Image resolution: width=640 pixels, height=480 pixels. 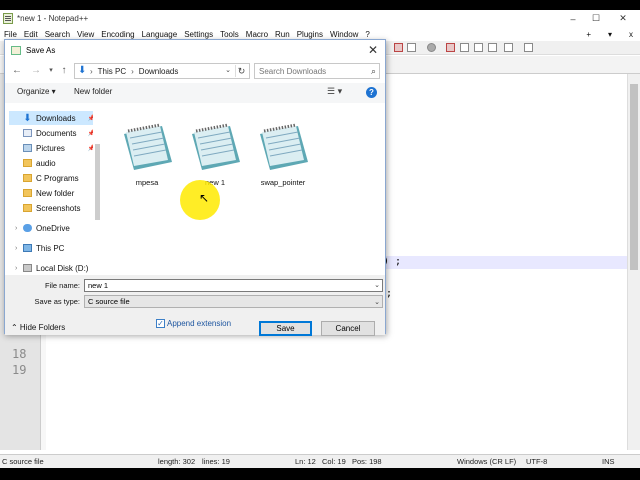 I want to click on search-icon: ⌕, so click(x=373, y=71).